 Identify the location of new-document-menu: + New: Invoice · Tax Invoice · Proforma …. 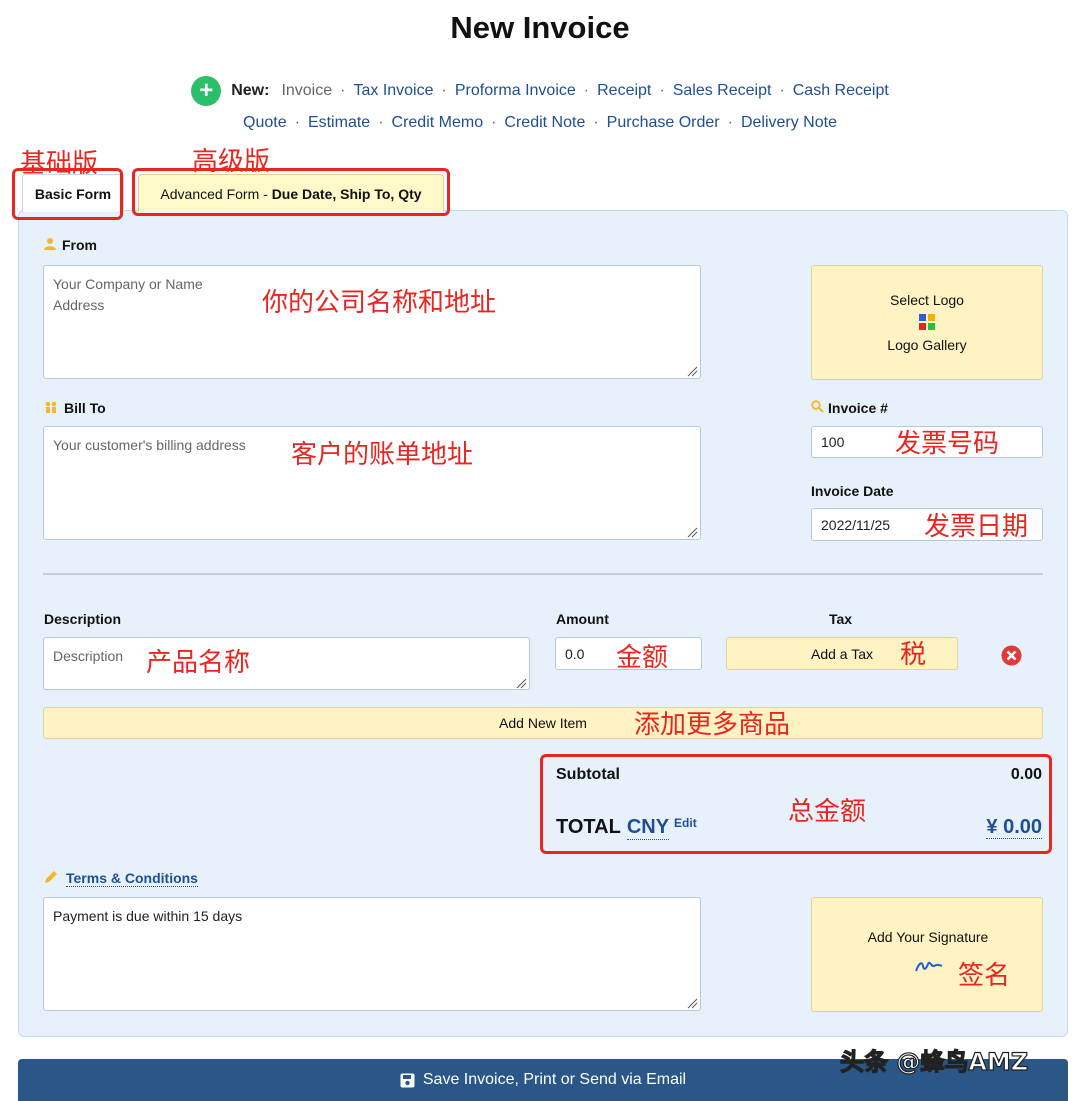
(540, 91).